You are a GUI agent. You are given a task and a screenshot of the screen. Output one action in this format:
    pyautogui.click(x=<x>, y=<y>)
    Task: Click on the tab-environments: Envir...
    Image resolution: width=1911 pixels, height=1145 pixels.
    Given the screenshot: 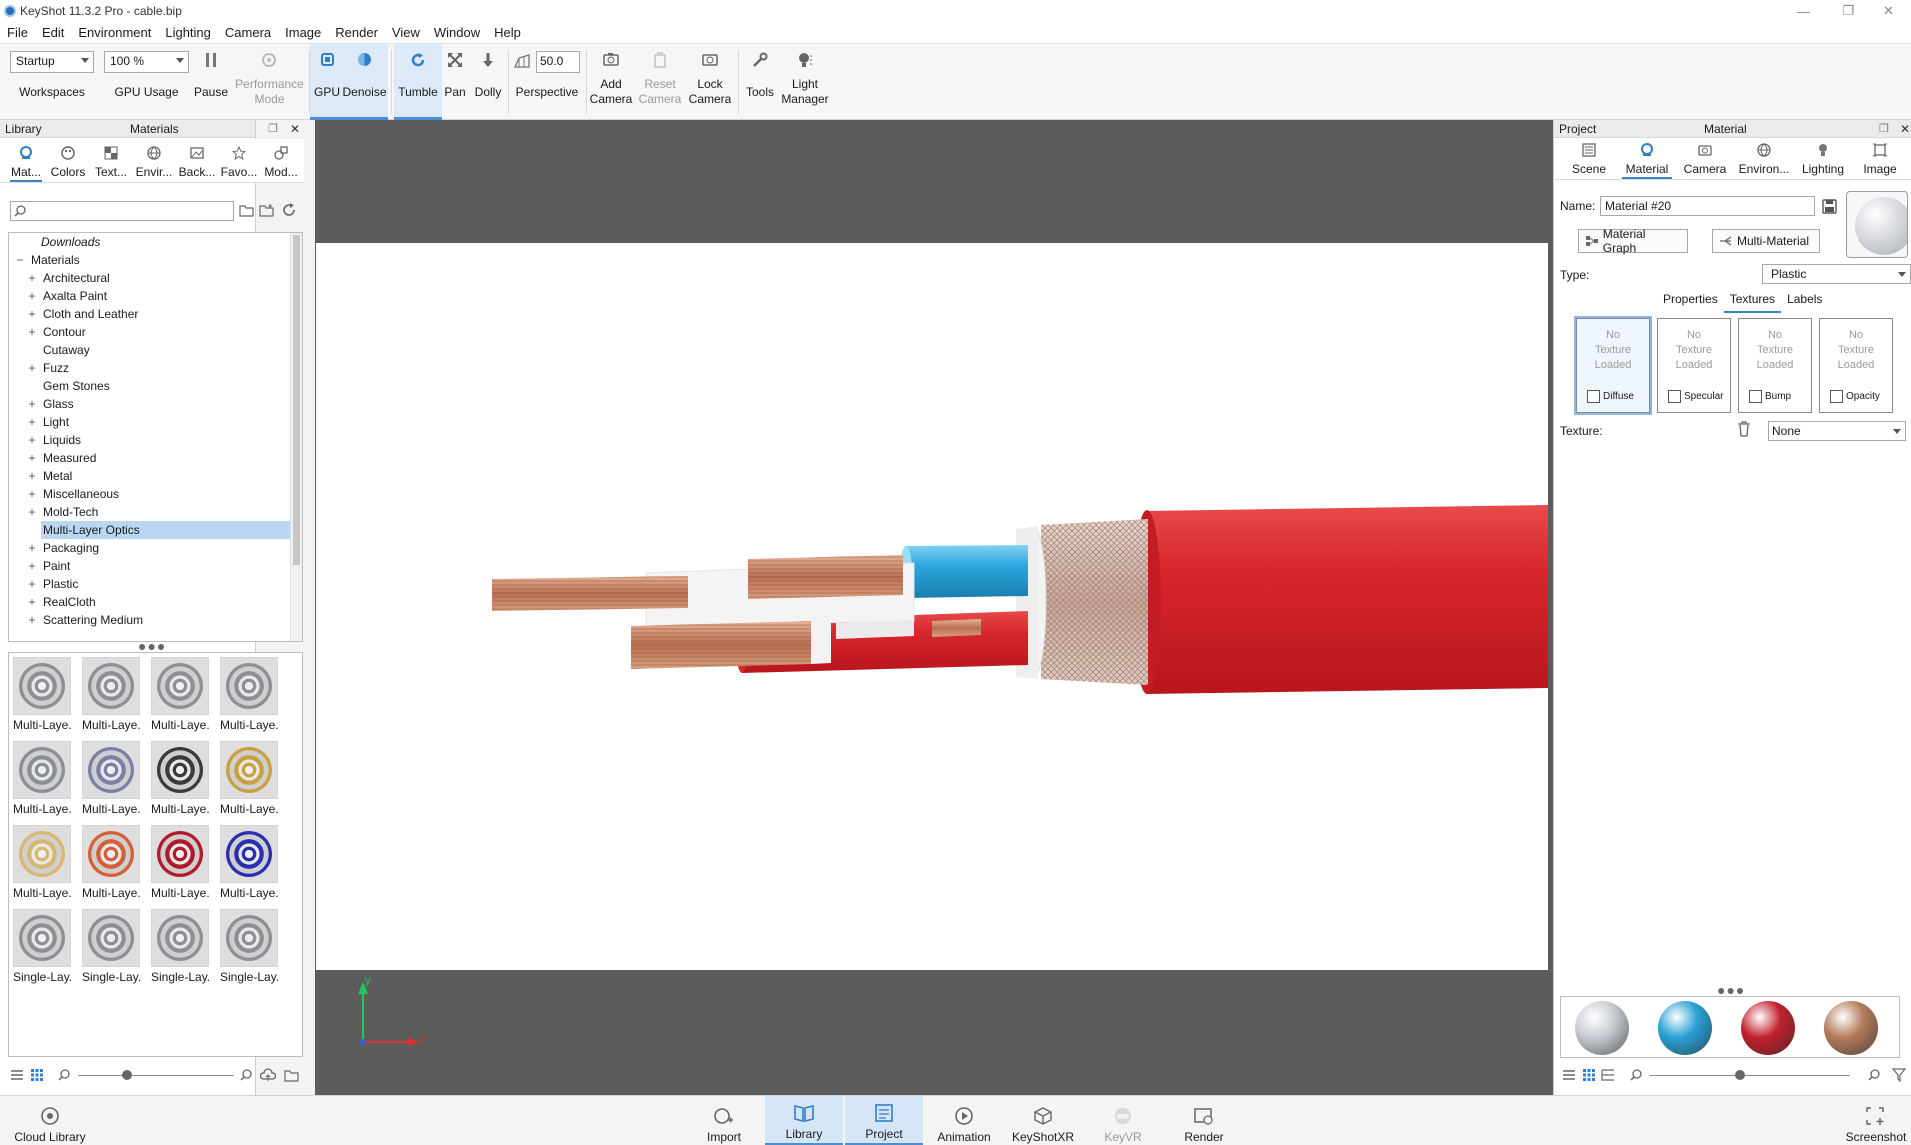 What is the action you would take?
    pyautogui.click(x=154, y=160)
    